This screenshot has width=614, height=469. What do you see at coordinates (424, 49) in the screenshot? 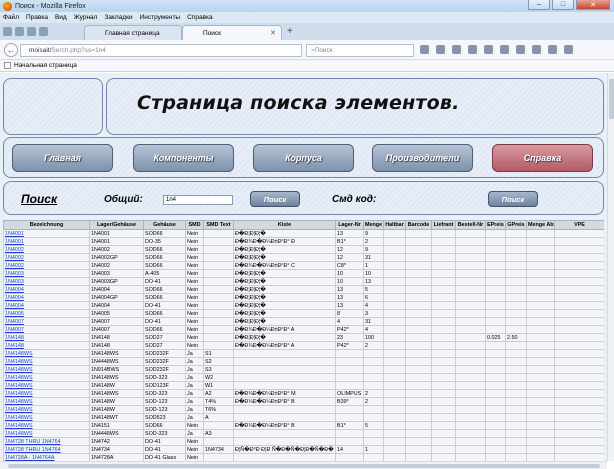
I see `addon-icon` at bounding box center [424, 49].